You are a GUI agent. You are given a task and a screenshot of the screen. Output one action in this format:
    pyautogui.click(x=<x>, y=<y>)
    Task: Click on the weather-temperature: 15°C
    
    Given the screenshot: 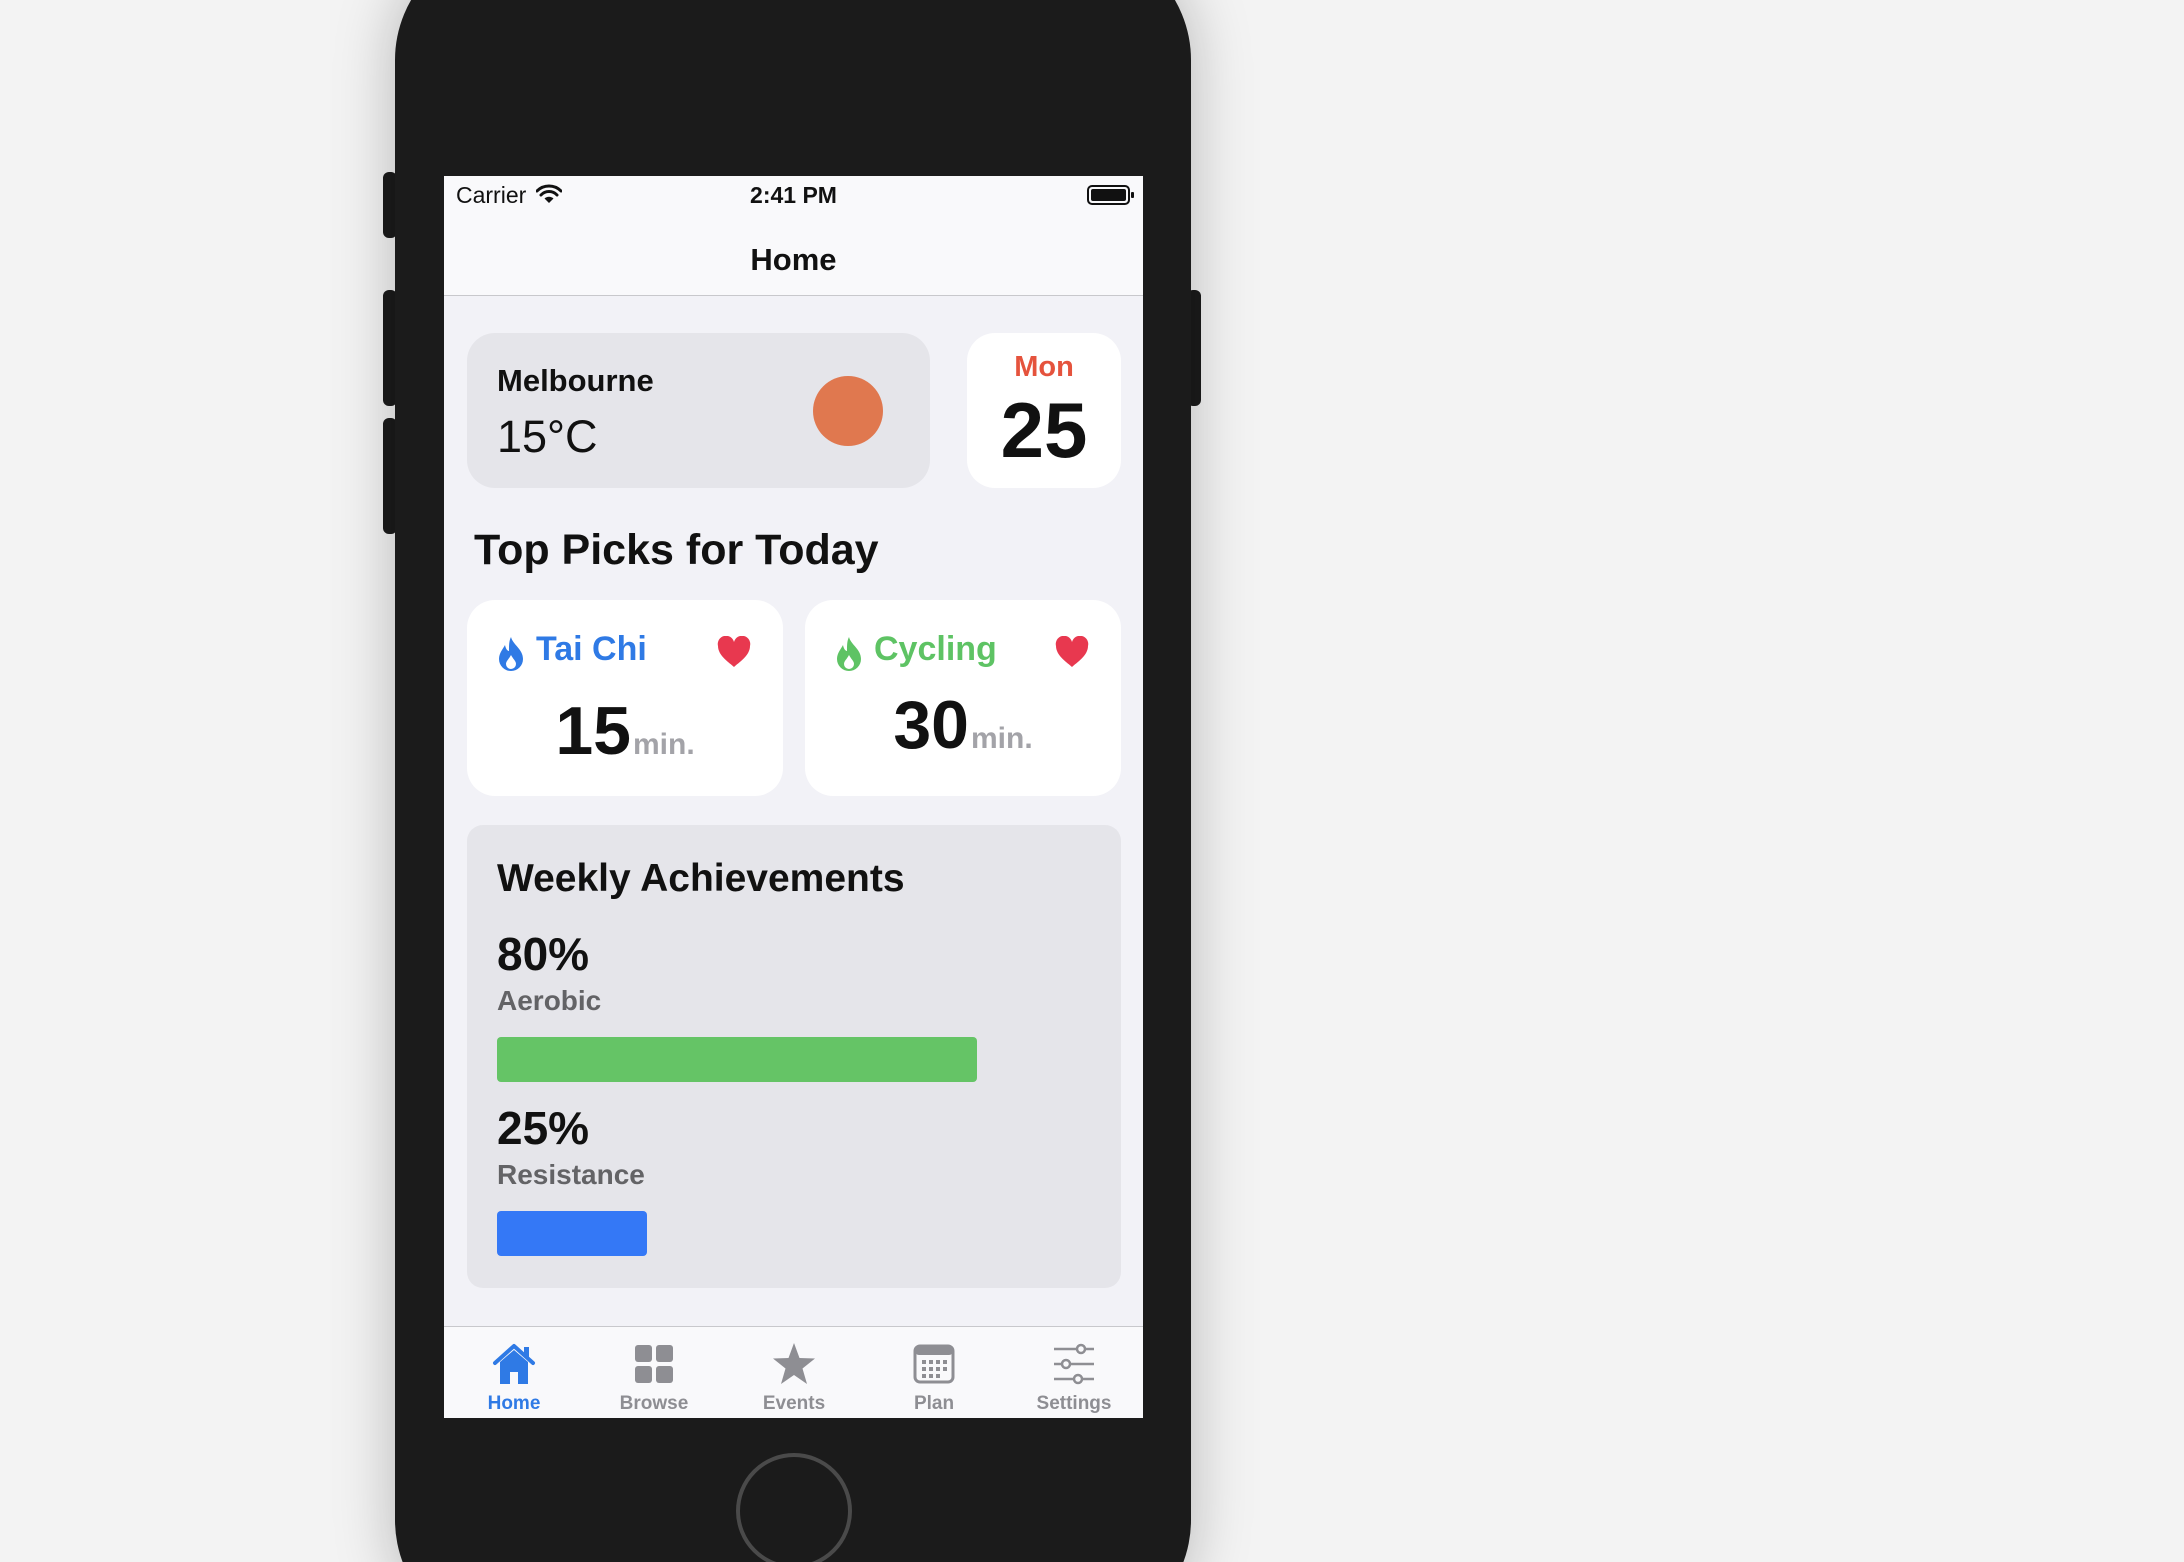 What is the action you would take?
    pyautogui.click(x=547, y=436)
    